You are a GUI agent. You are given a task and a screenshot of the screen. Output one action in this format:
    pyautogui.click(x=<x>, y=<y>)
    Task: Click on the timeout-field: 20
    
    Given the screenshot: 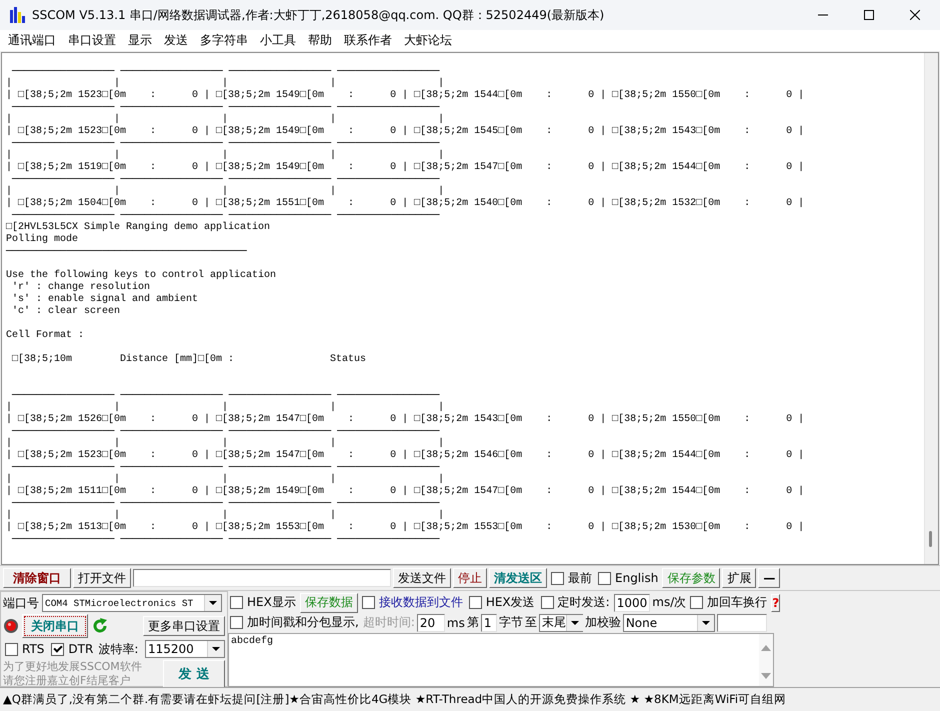 What is the action you would take?
    pyautogui.click(x=430, y=623)
    